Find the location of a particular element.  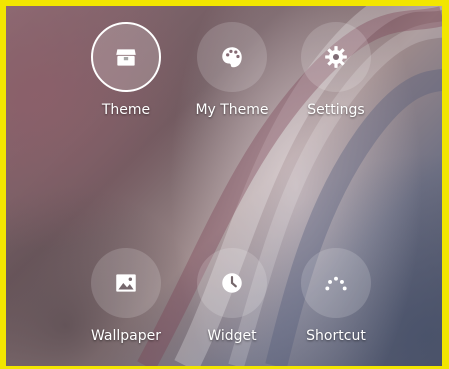

clock-icon is located at coordinates (232, 283).